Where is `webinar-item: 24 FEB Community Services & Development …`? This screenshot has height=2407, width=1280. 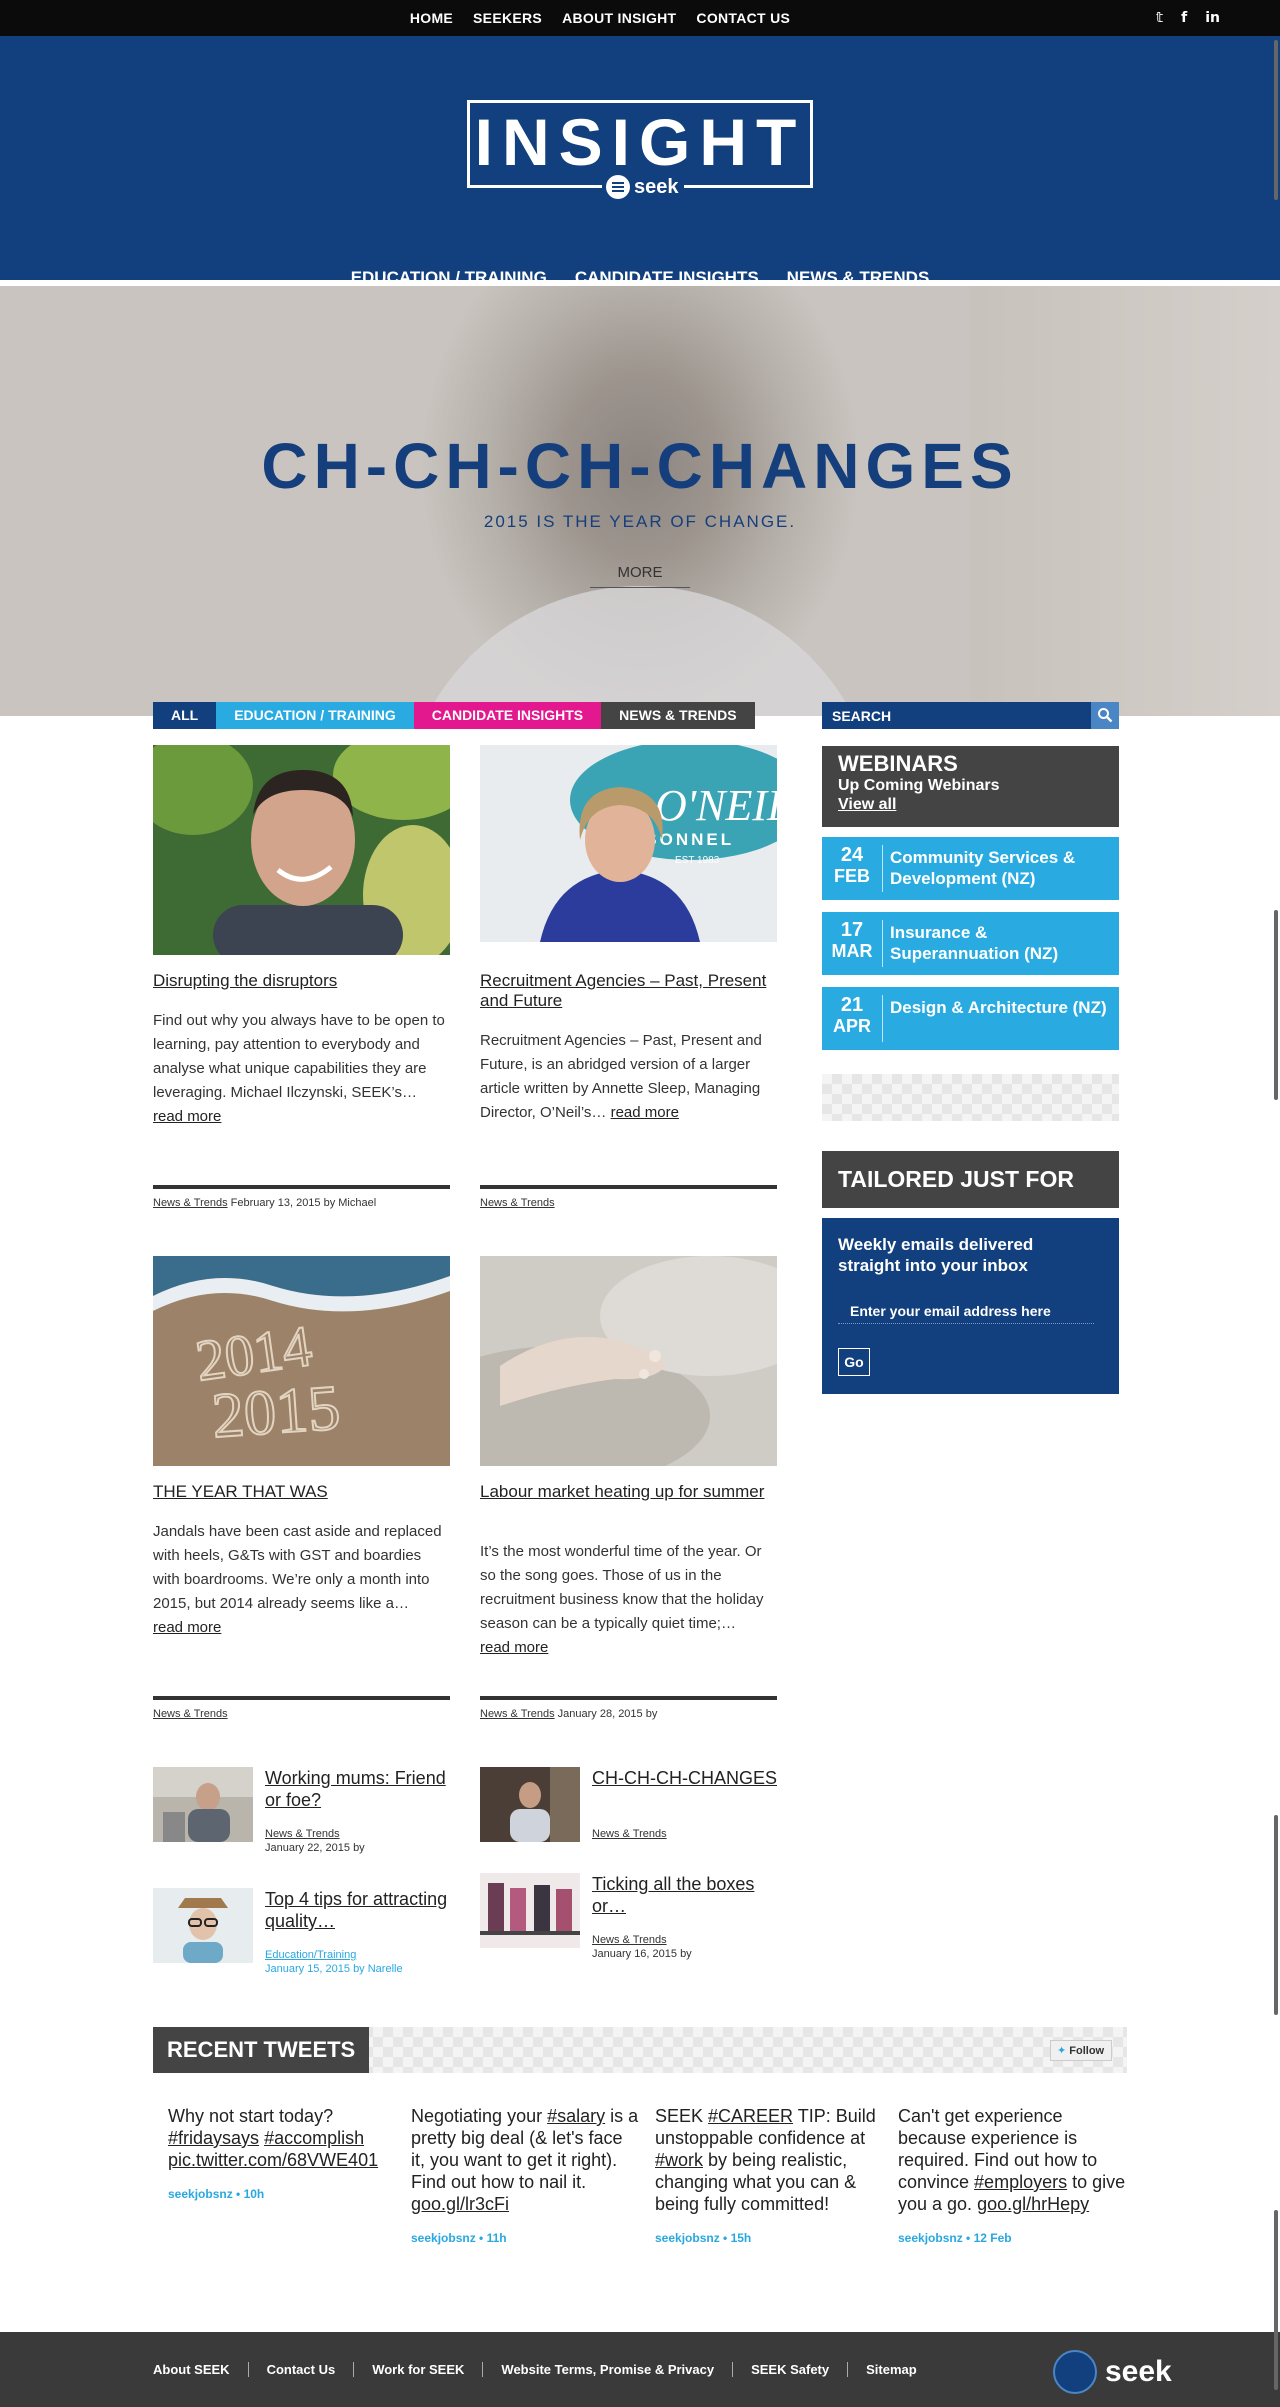 webinar-item: 24 FEB Community Services & Development … is located at coordinates (970, 868).